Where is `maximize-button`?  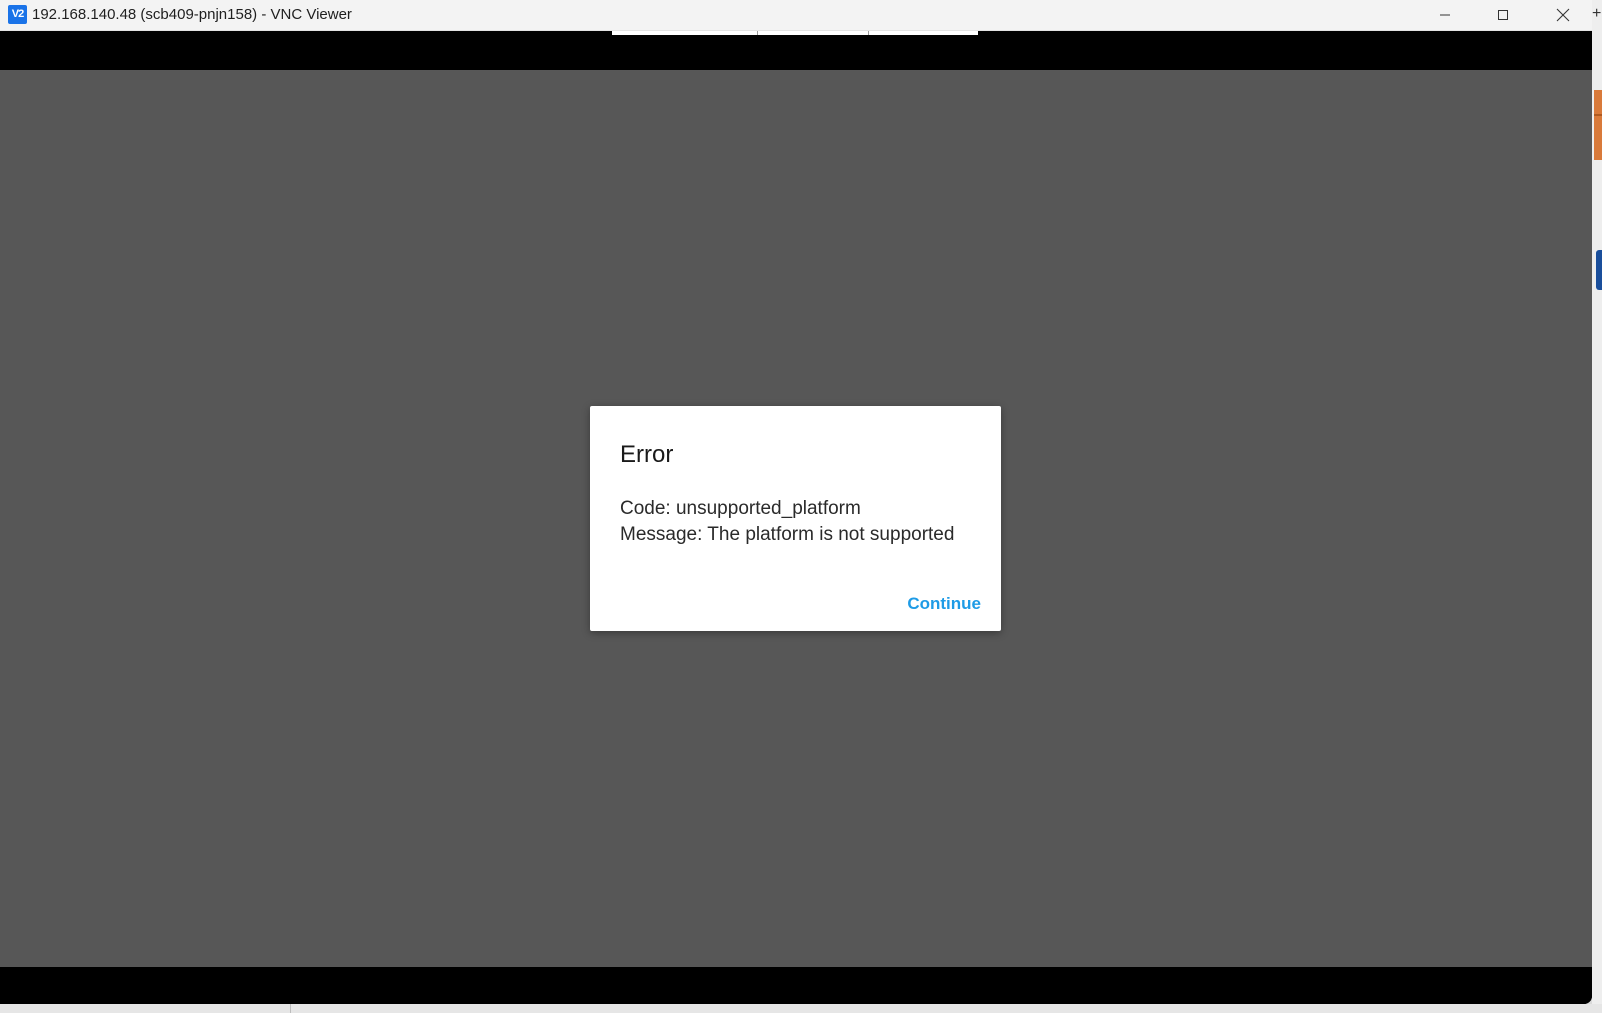 maximize-button is located at coordinates (1503, 15).